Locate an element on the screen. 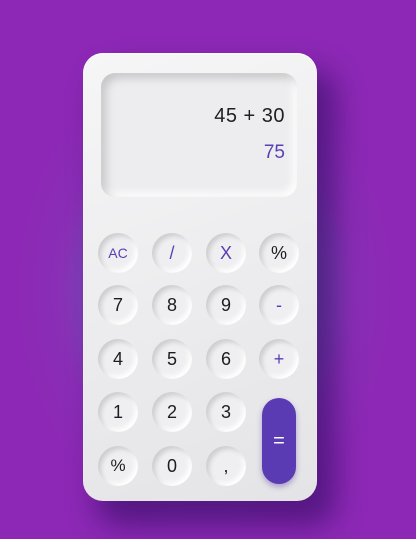 Image resolution: width=416 pixels, height=539 pixels. digit-6-button: 6 is located at coordinates (226, 359).